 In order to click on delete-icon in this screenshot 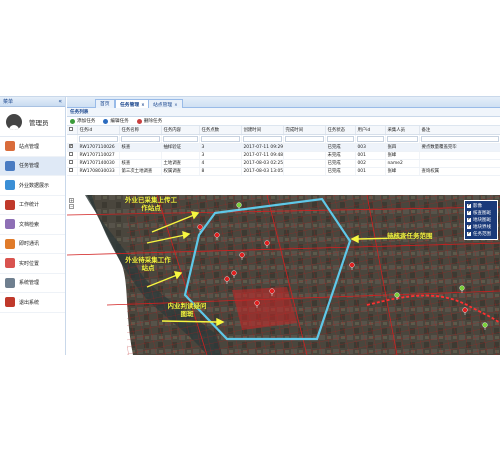, I will do `click(139, 121)`.